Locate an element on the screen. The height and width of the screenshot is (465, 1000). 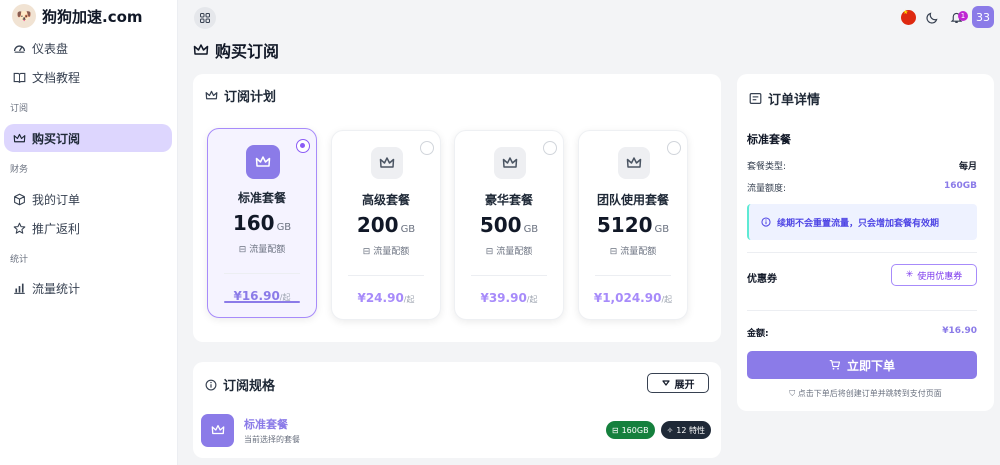
order-type-row: 套餐类型: 每月 is located at coordinates (862, 165).